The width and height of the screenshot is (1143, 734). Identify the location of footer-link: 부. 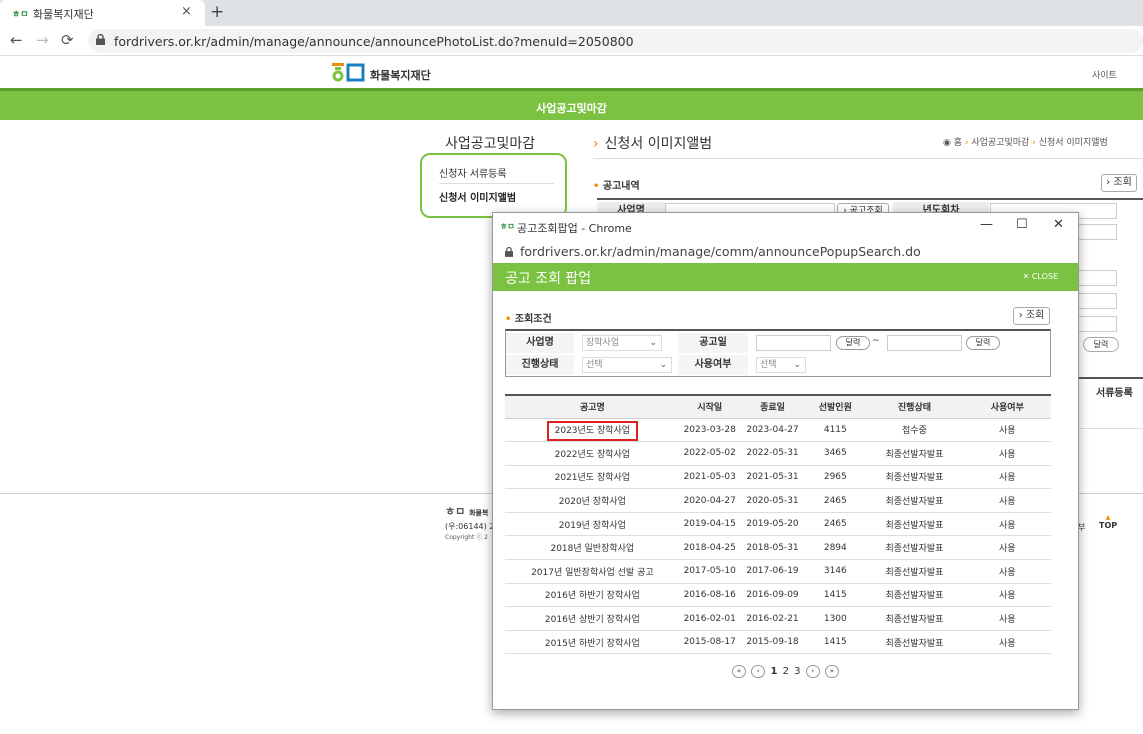
(1081, 527).